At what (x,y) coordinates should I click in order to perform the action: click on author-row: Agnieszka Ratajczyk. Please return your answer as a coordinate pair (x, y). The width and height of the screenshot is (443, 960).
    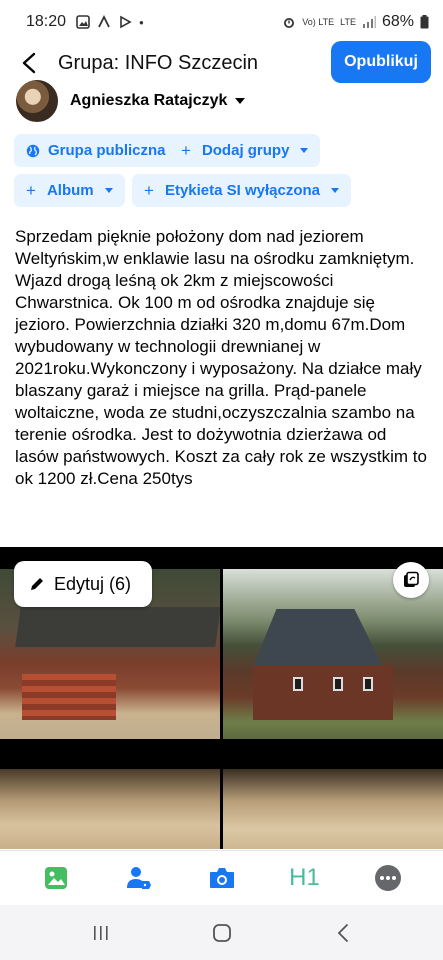
    Looking at the image, I should click on (130, 101).